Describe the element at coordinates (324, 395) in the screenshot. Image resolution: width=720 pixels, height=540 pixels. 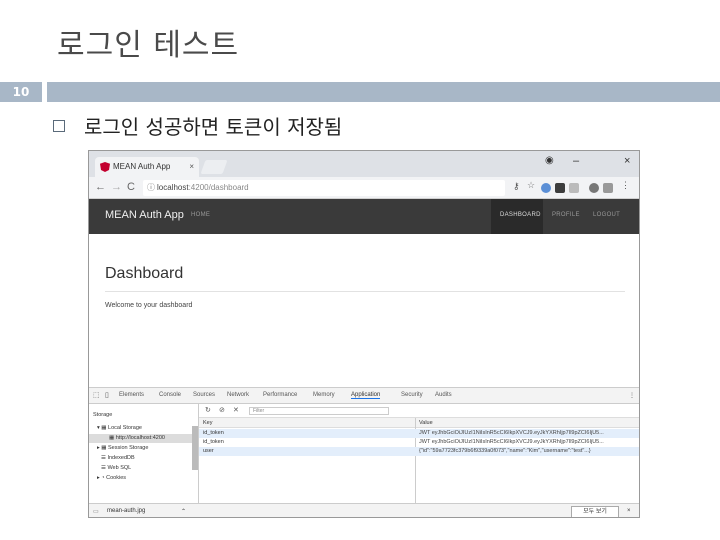
I see `tab-memory: Memory` at that location.